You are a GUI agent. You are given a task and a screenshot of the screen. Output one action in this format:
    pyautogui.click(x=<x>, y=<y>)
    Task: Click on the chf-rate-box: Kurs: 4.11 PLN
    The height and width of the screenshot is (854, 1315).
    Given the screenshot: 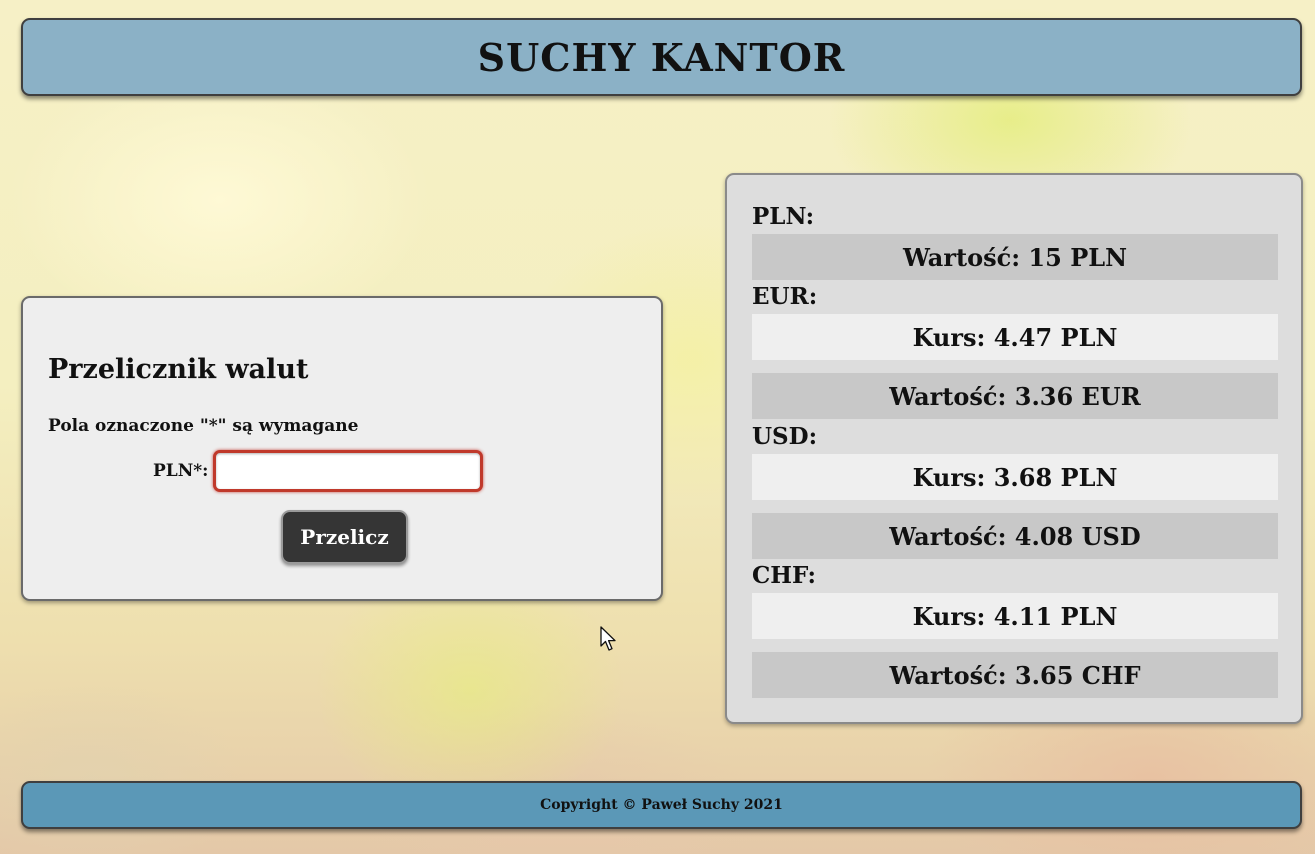 What is the action you would take?
    pyautogui.click(x=1015, y=616)
    